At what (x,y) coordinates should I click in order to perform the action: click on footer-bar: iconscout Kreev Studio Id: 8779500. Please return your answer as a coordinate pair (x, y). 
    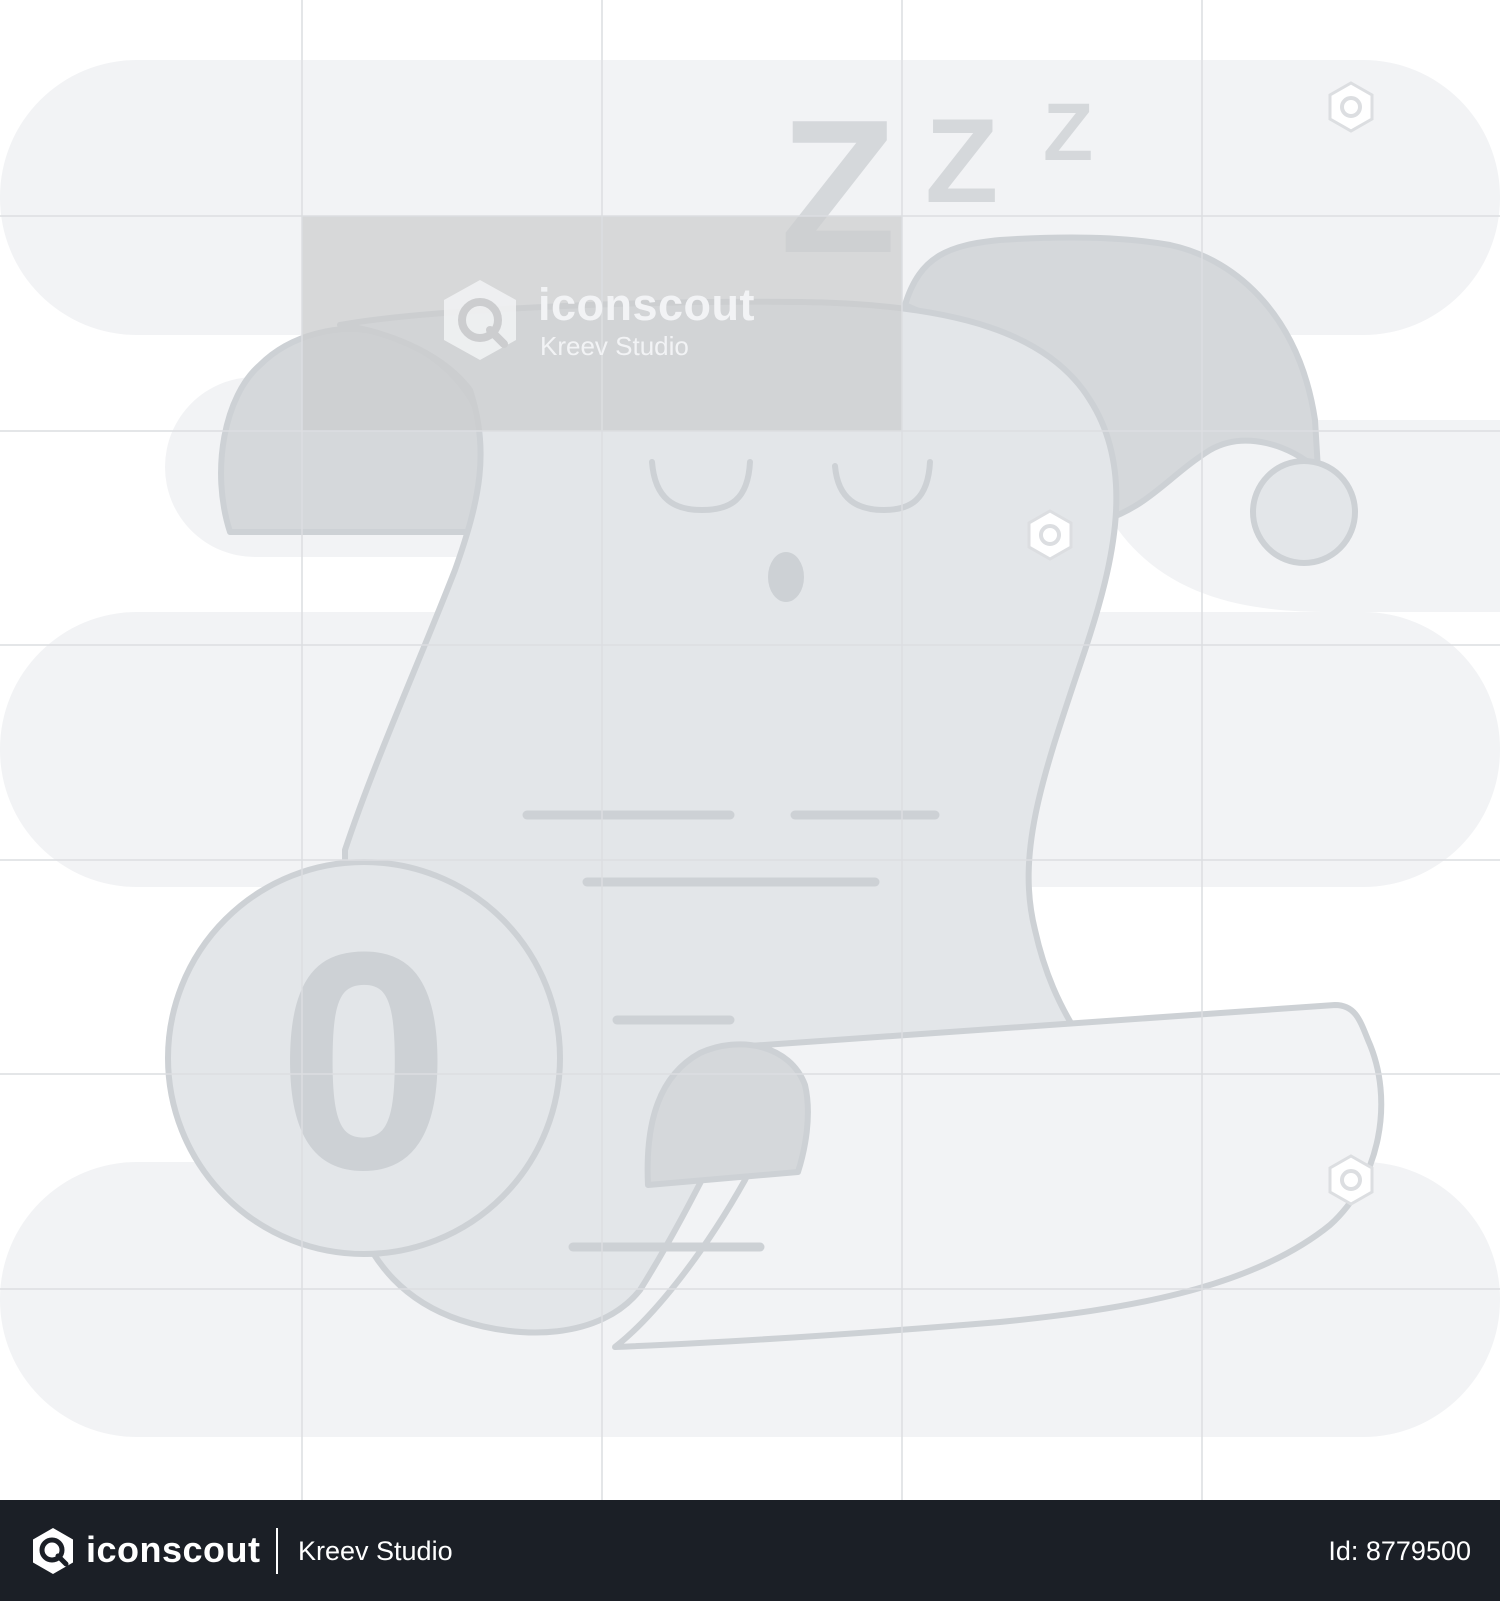
    Looking at the image, I should click on (750, 1550).